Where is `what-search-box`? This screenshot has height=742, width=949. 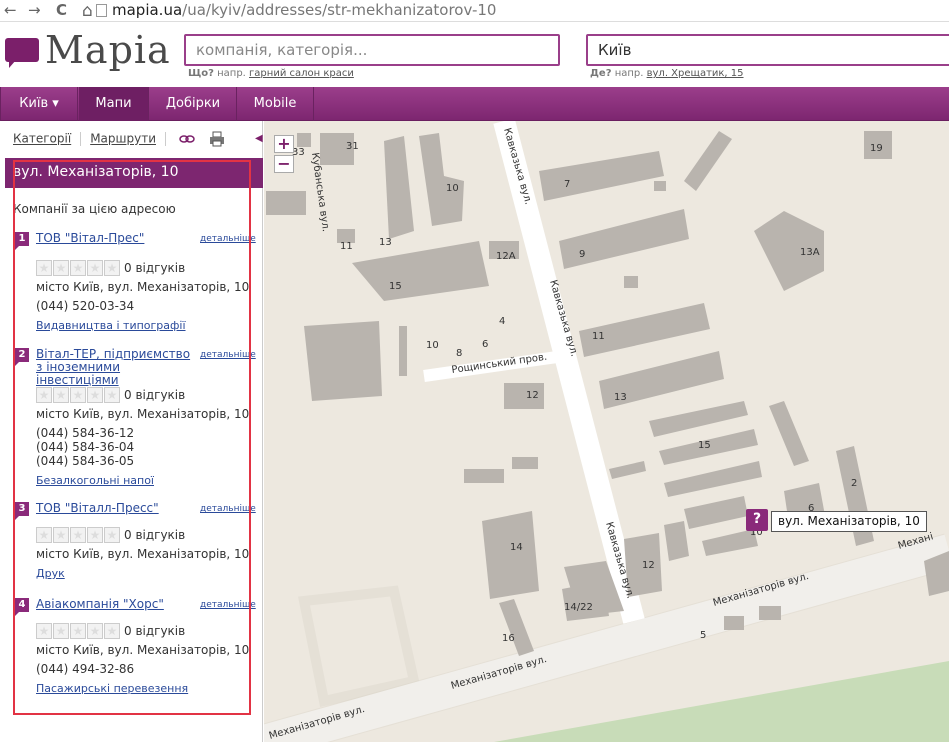 what-search-box is located at coordinates (372, 50).